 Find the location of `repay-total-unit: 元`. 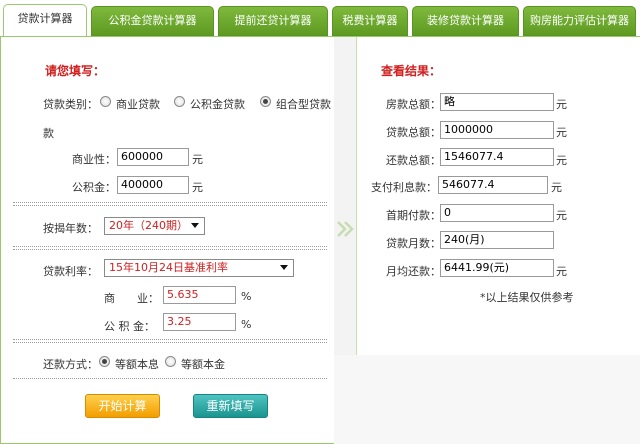

repay-total-unit: 元 is located at coordinates (561, 160).